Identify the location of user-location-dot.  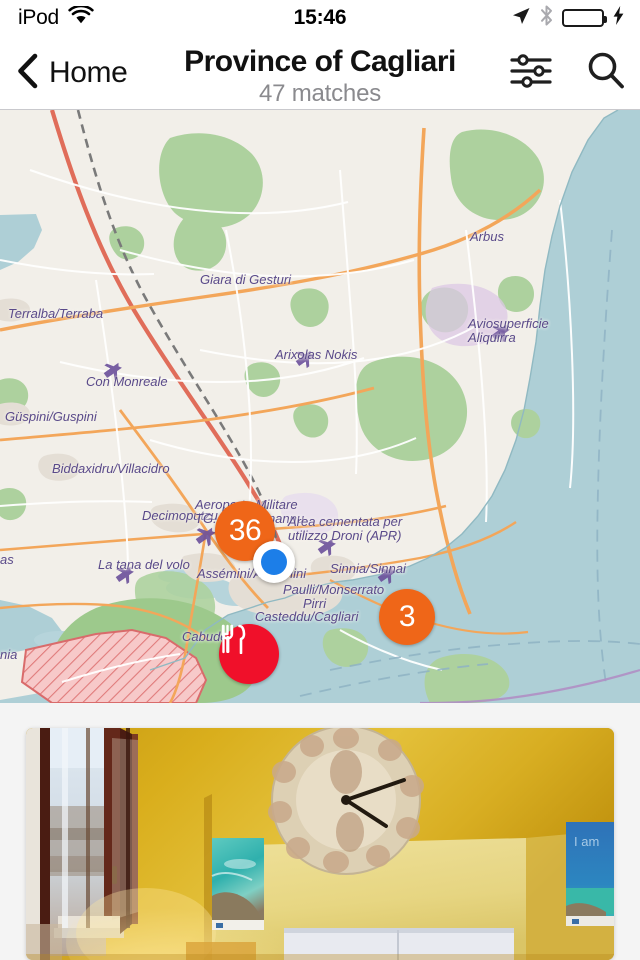
(274, 562).